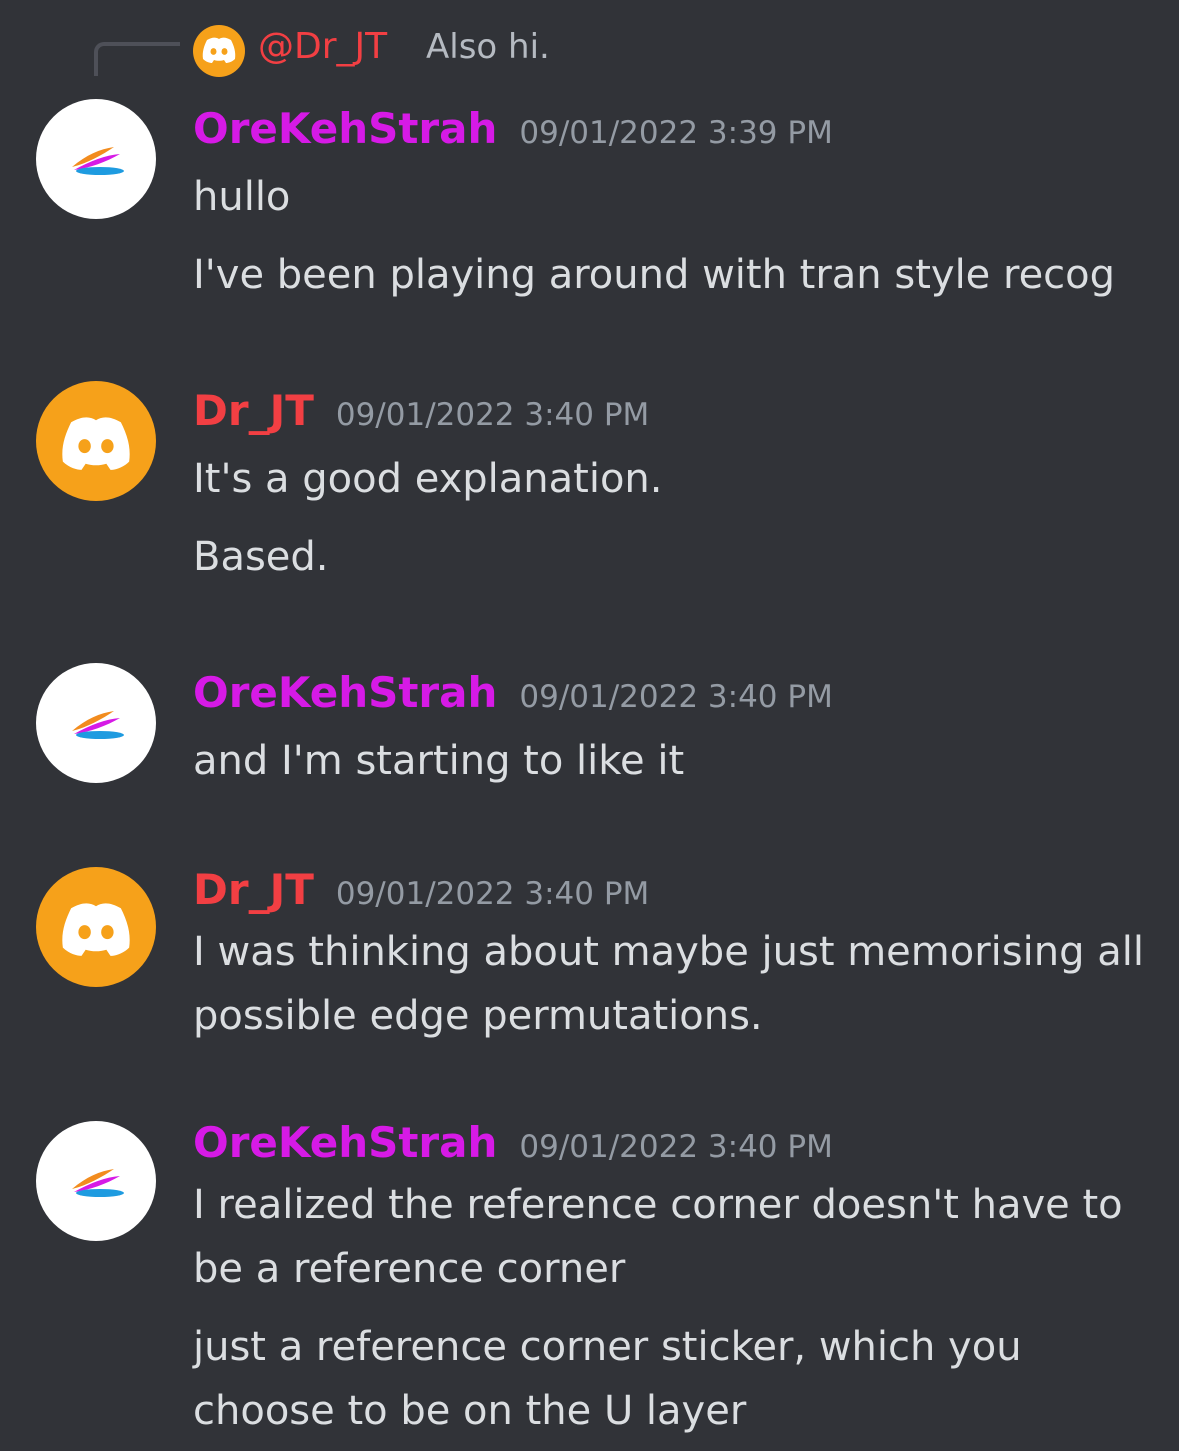 The width and height of the screenshot is (1179, 1451). Describe the element at coordinates (409, 1269) in the screenshot. I see `message-text: be a reference corner` at that location.